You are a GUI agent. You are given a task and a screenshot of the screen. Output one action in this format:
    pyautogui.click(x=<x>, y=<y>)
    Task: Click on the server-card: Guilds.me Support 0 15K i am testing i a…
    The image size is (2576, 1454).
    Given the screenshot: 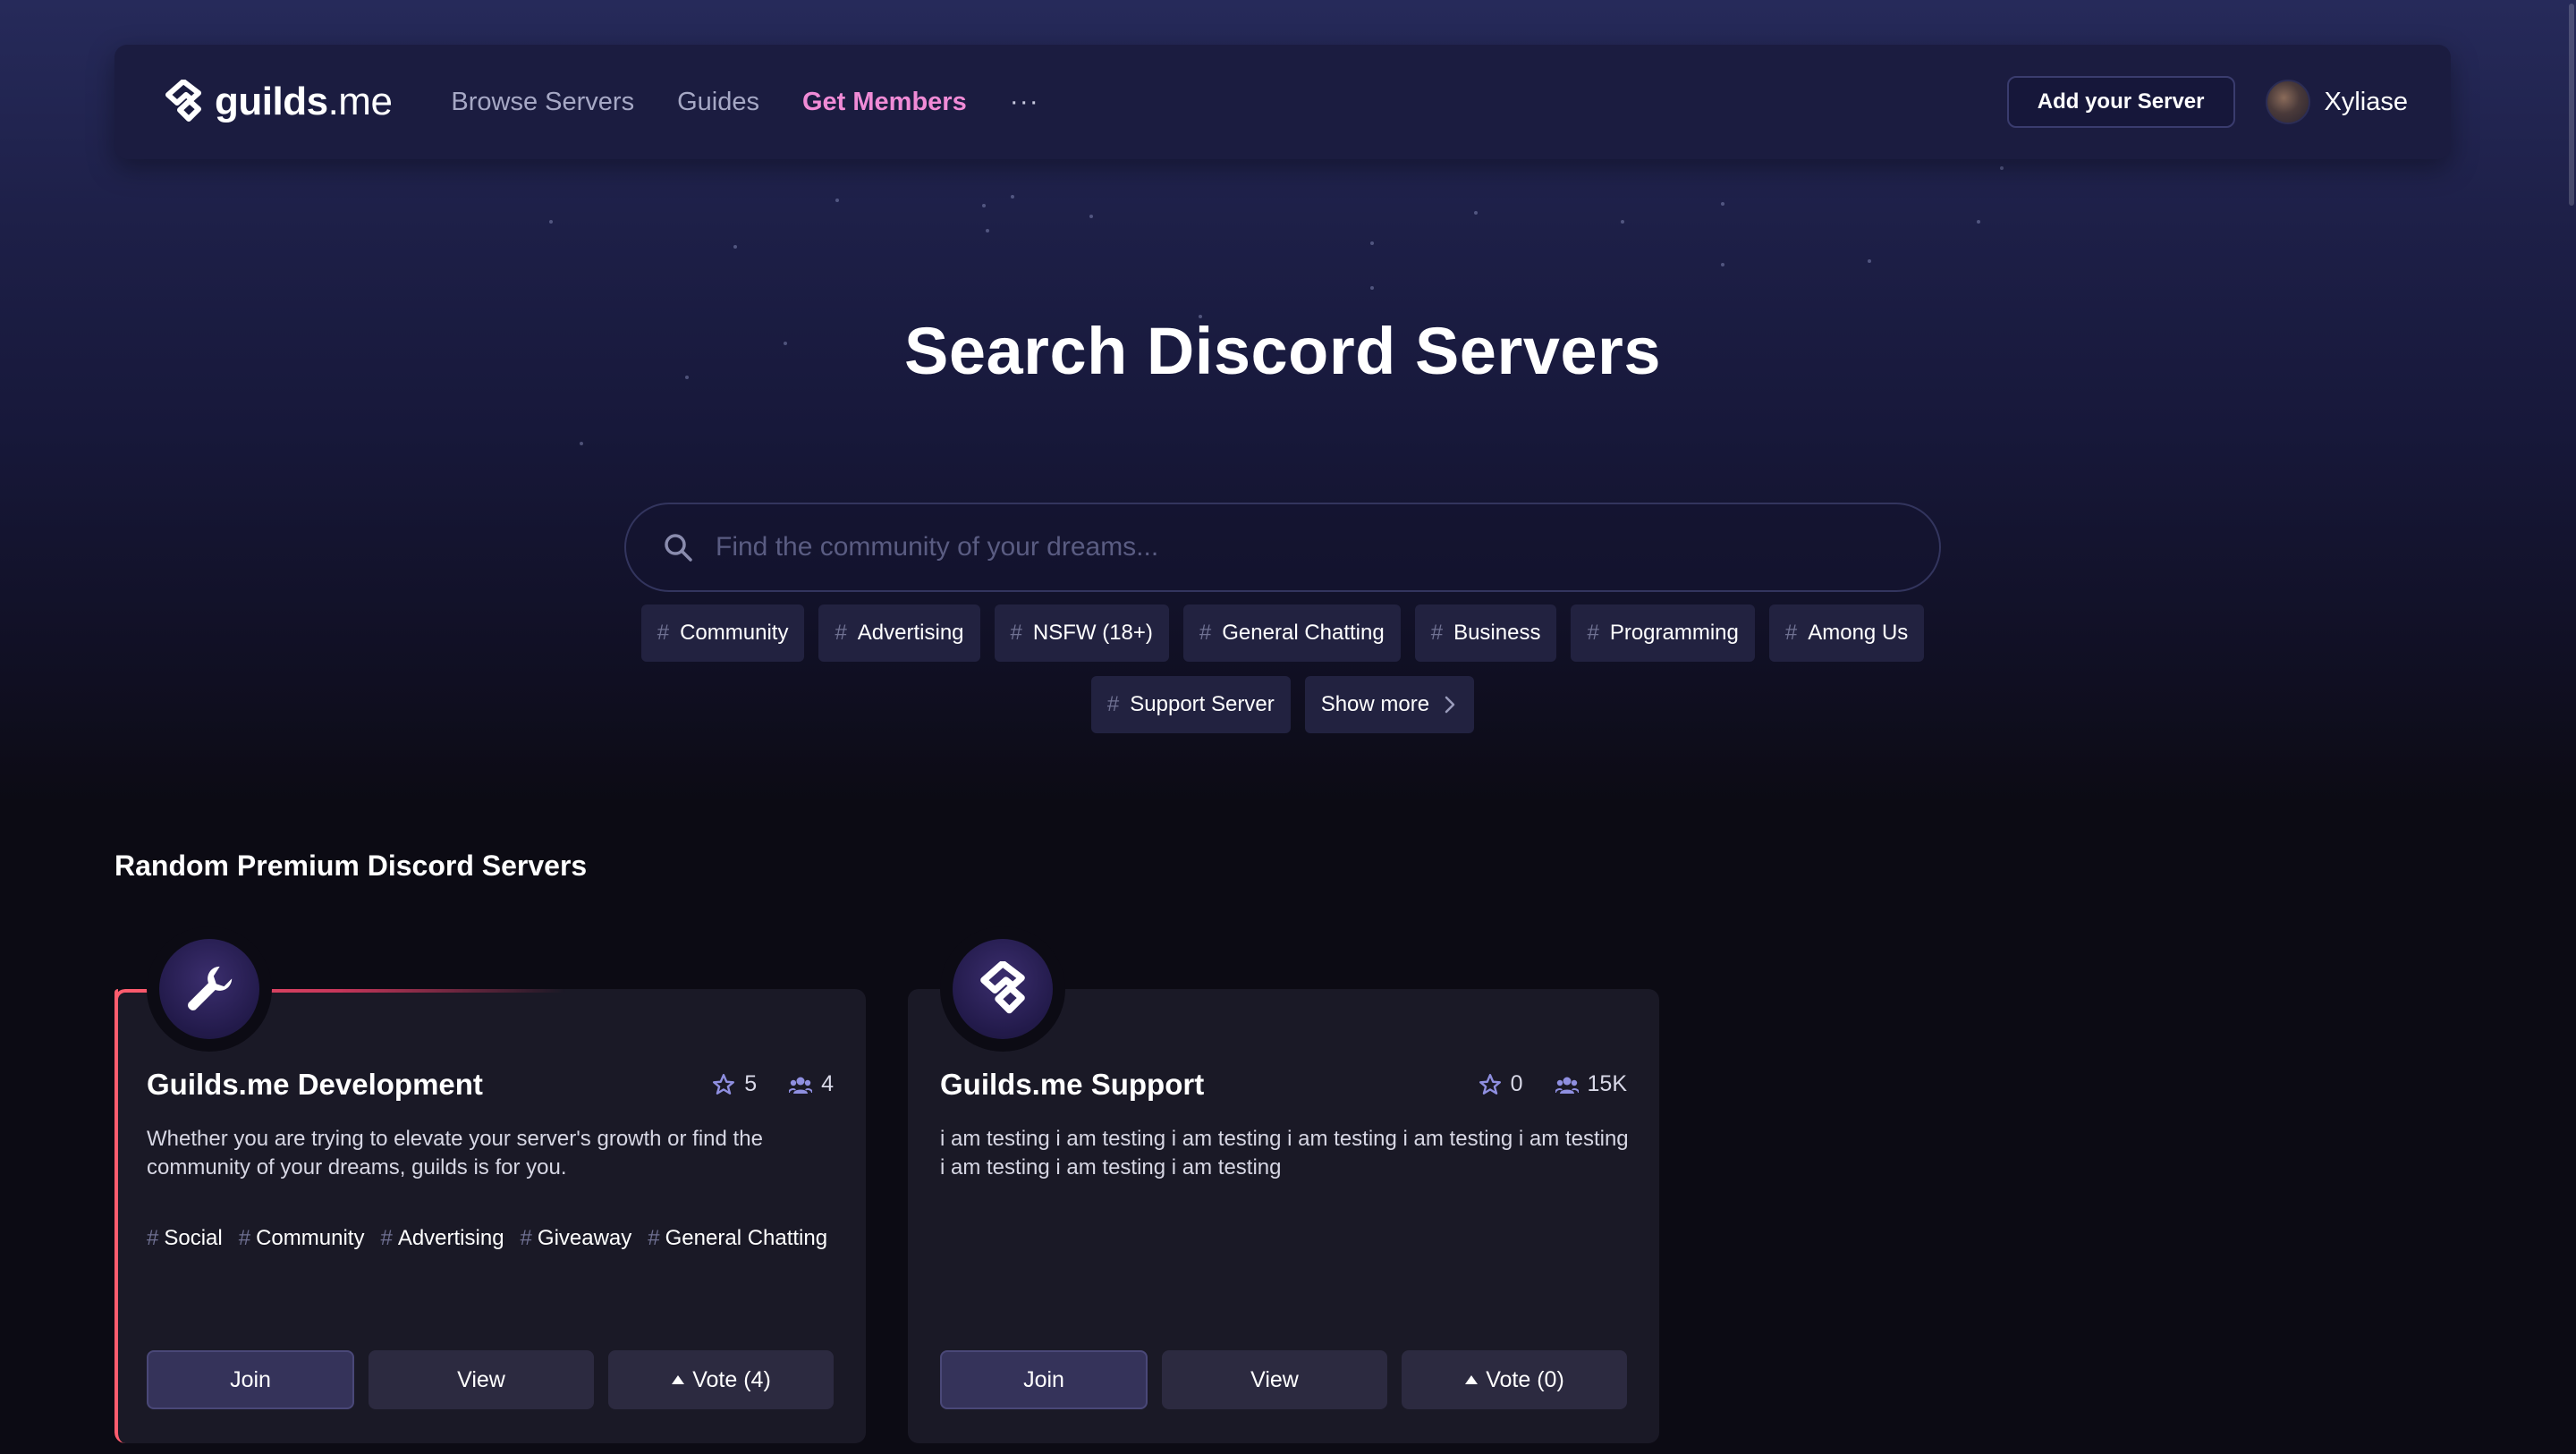 What is the action you would take?
    pyautogui.click(x=1283, y=1184)
    